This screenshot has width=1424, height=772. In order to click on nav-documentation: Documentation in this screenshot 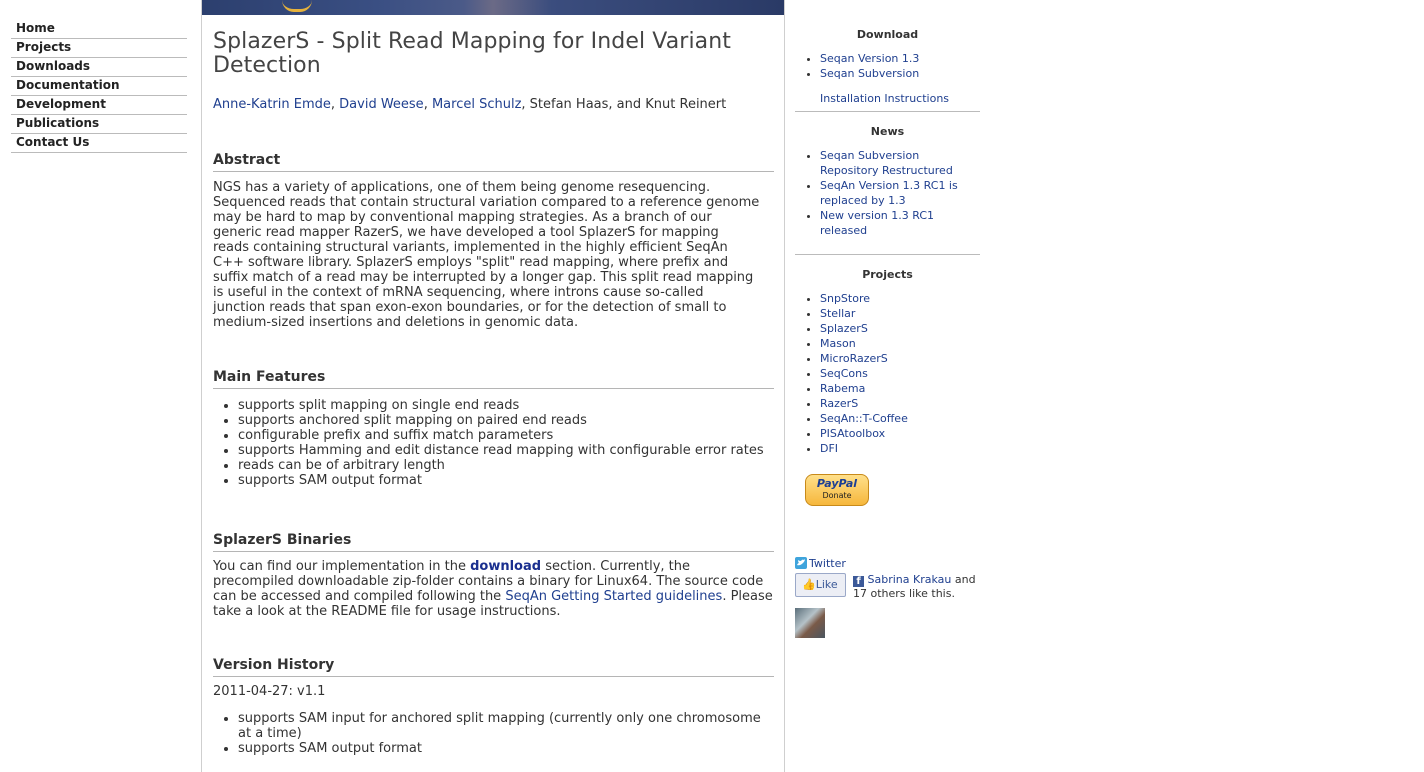, I will do `click(99, 86)`.